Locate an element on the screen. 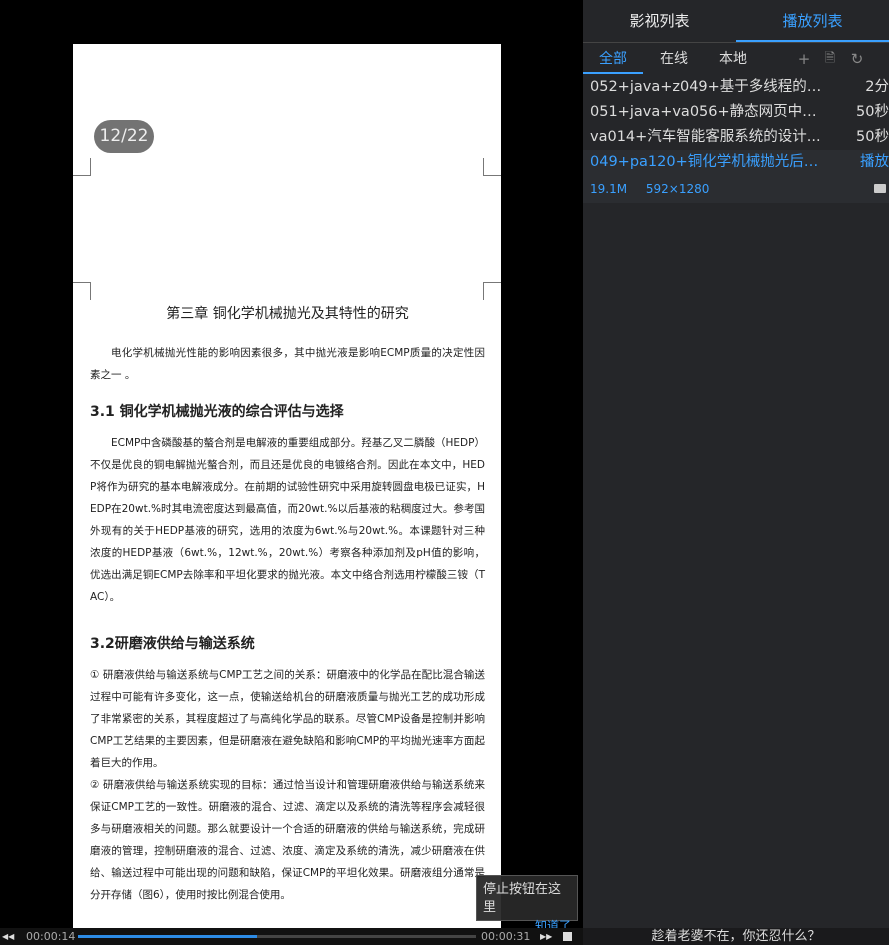  seek-bar is located at coordinates (277, 936).